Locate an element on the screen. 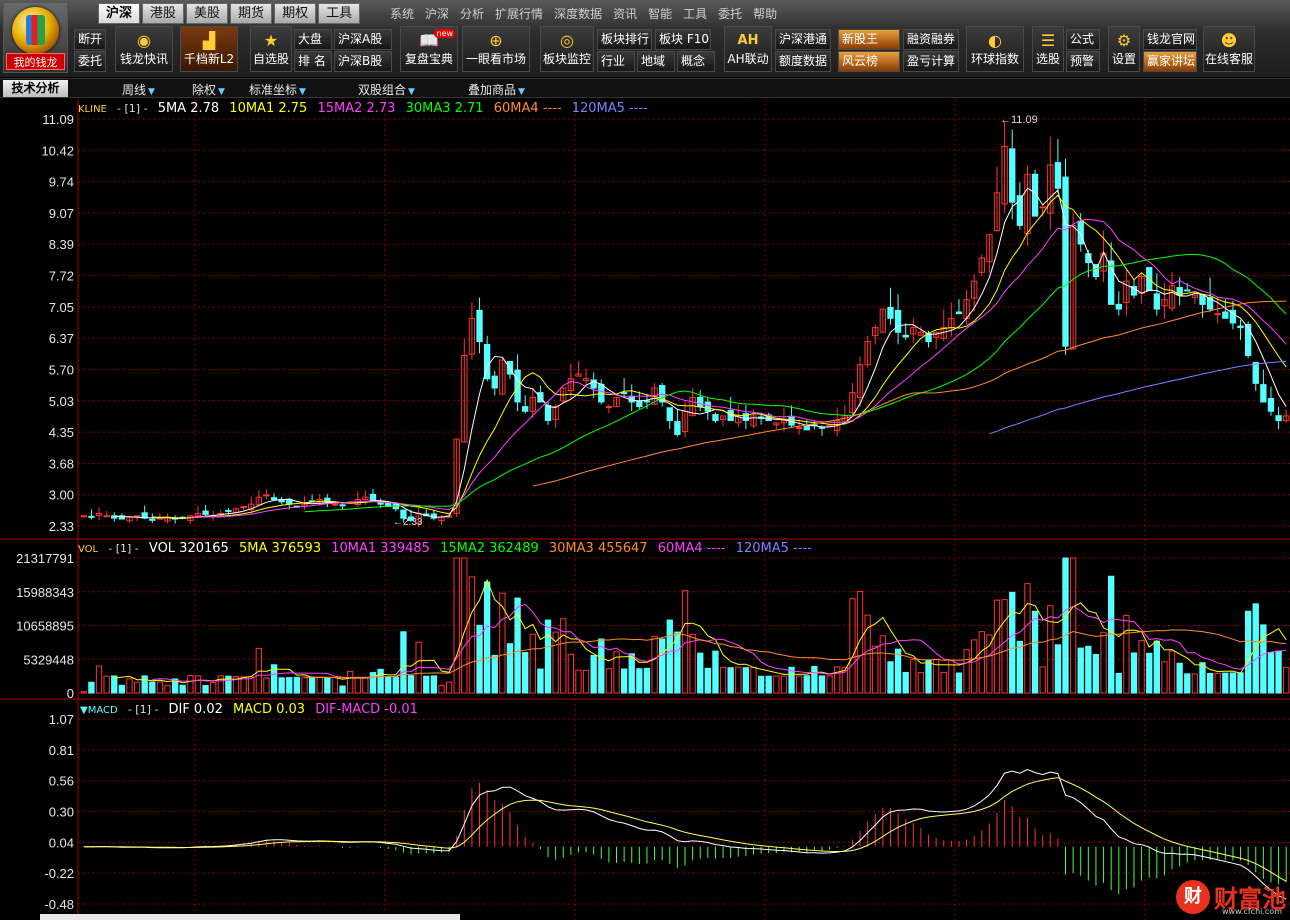  y-tick-label: 0.81 is located at coordinates (61, 750).